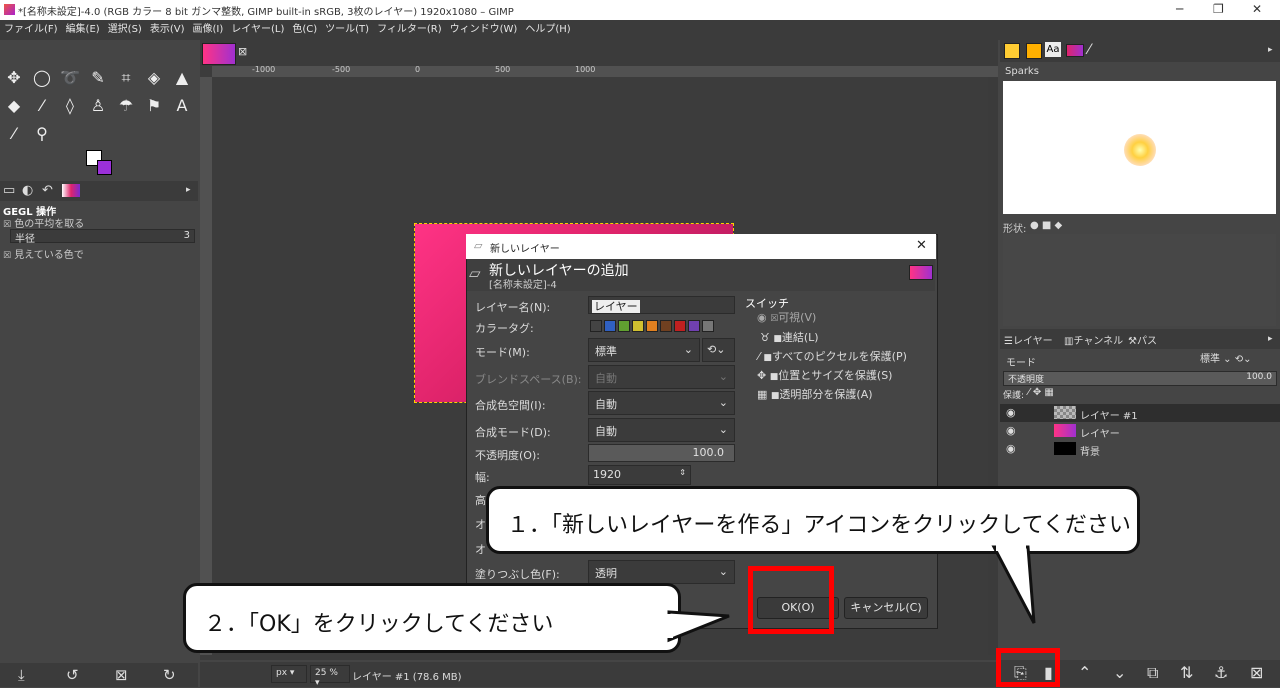 Image resolution: width=1280 pixels, height=688 pixels. I want to click on clone-icon: ♙, so click(98, 106).